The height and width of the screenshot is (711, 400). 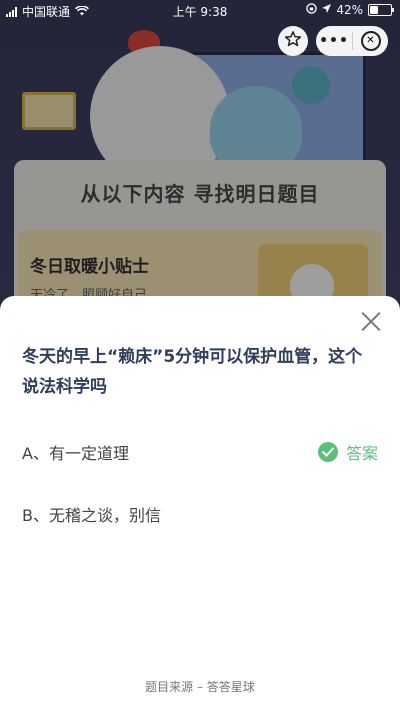 I want to click on check-circle-icon, so click(x=327, y=452).